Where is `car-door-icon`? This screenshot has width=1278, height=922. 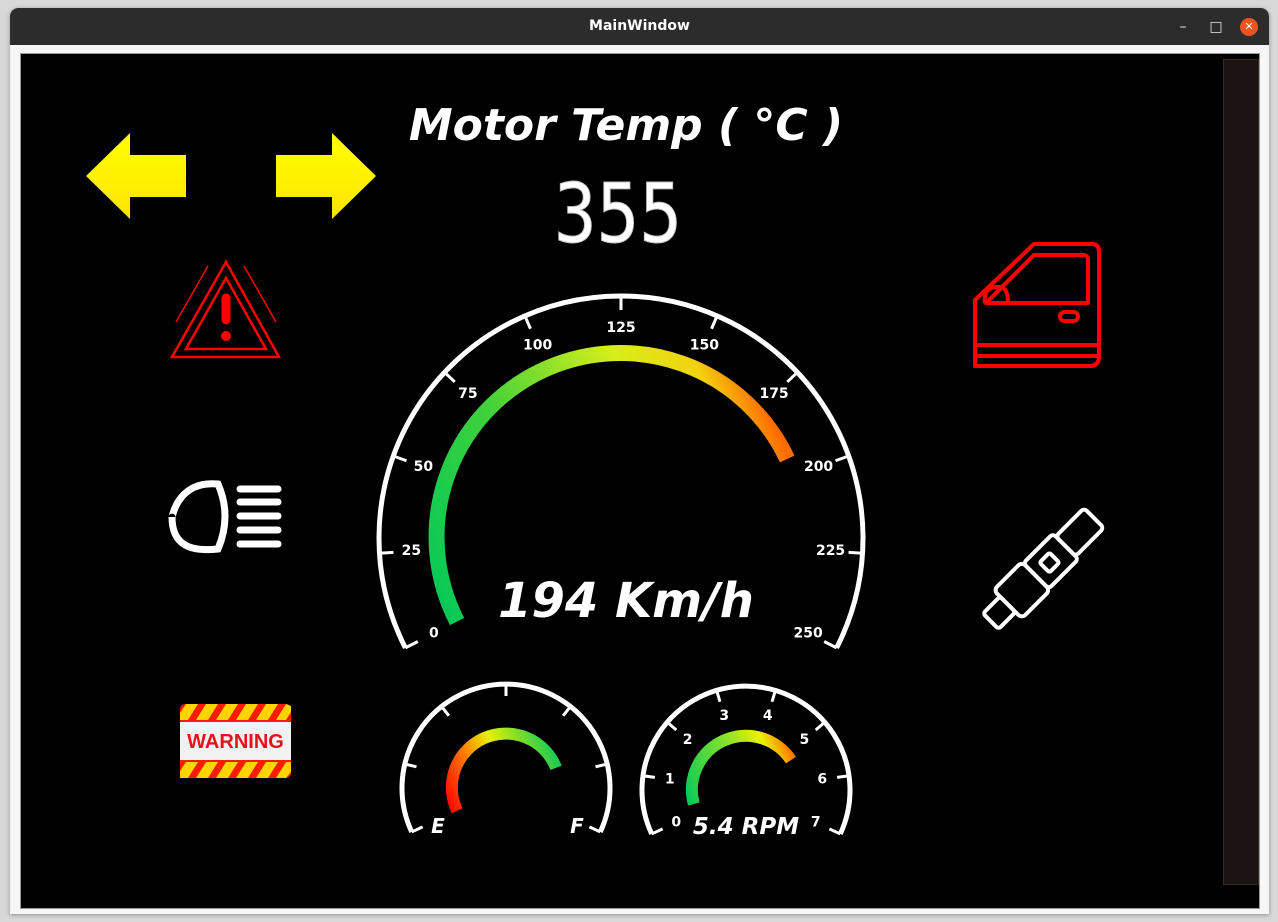
car-door-icon is located at coordinates (1037, 305).